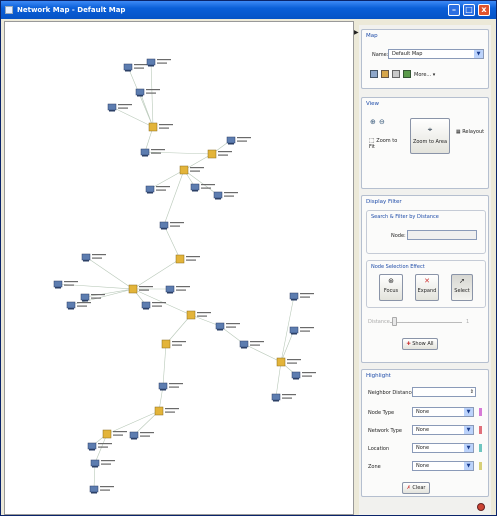 The width and height of the screenshot is (497, 516). What do you see at coordinates (407, 54) in the screenshot?
I see `map-name-value: Default Map` at bounding box center [407, 54].